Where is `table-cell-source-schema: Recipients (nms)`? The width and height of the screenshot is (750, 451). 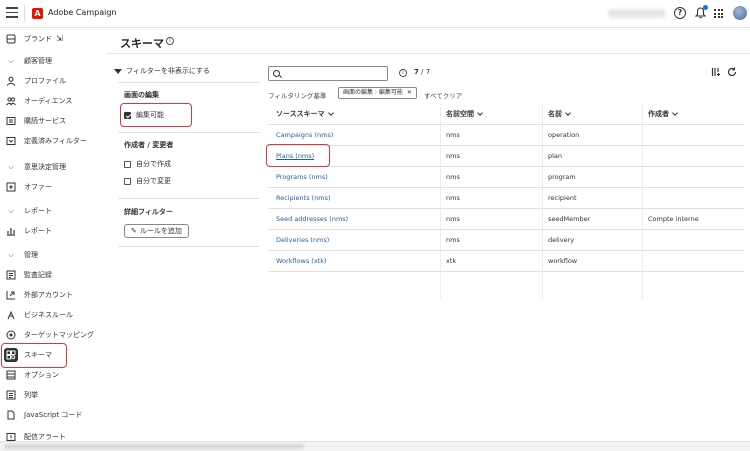 table-cell-source-schema: Recipients (nms) is located at coordinates (303, 198).